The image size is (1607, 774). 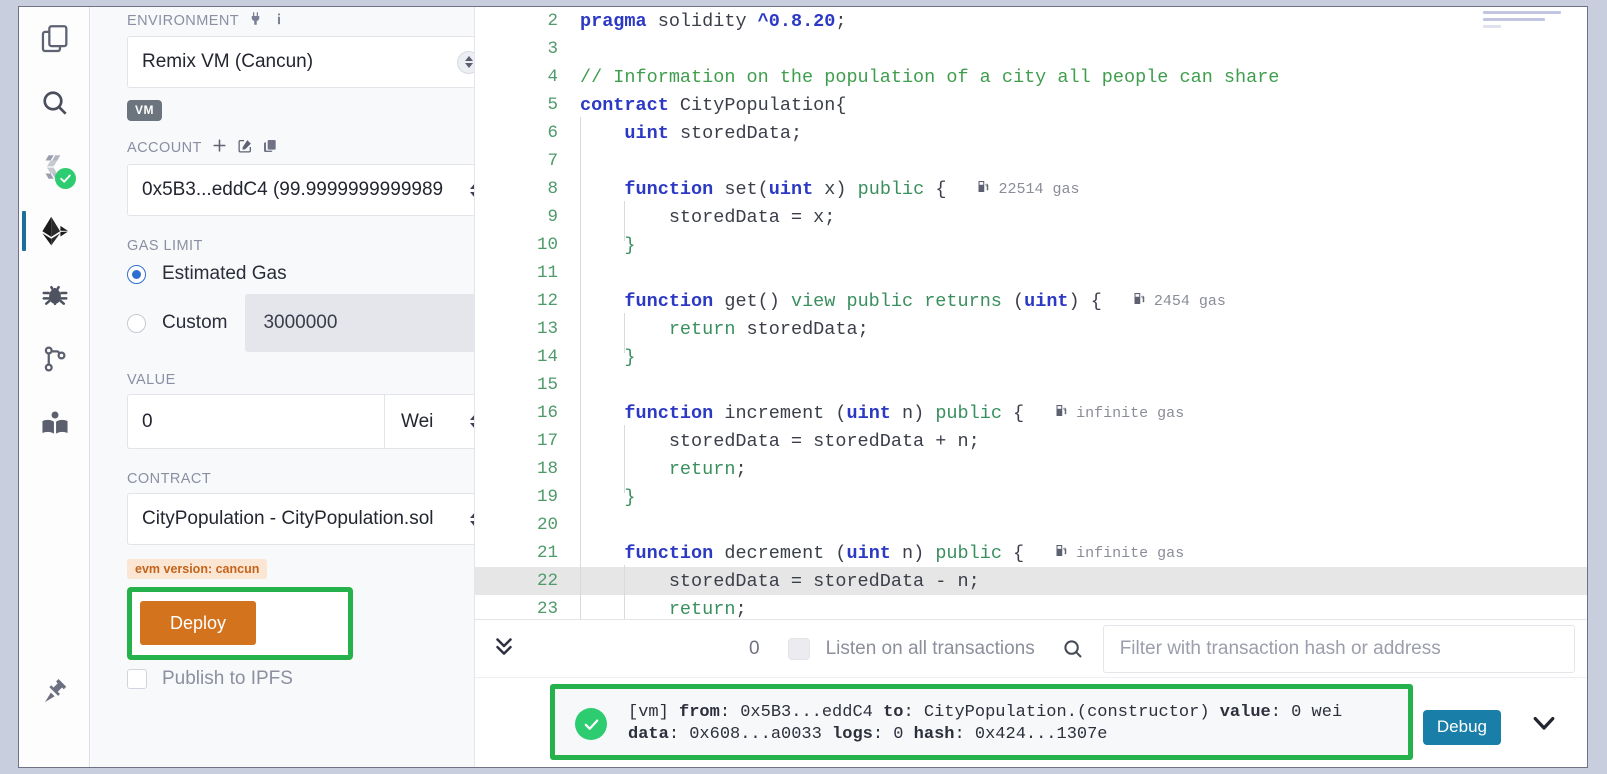 I want to click on line-content: }, so click(x=1083, y=248).